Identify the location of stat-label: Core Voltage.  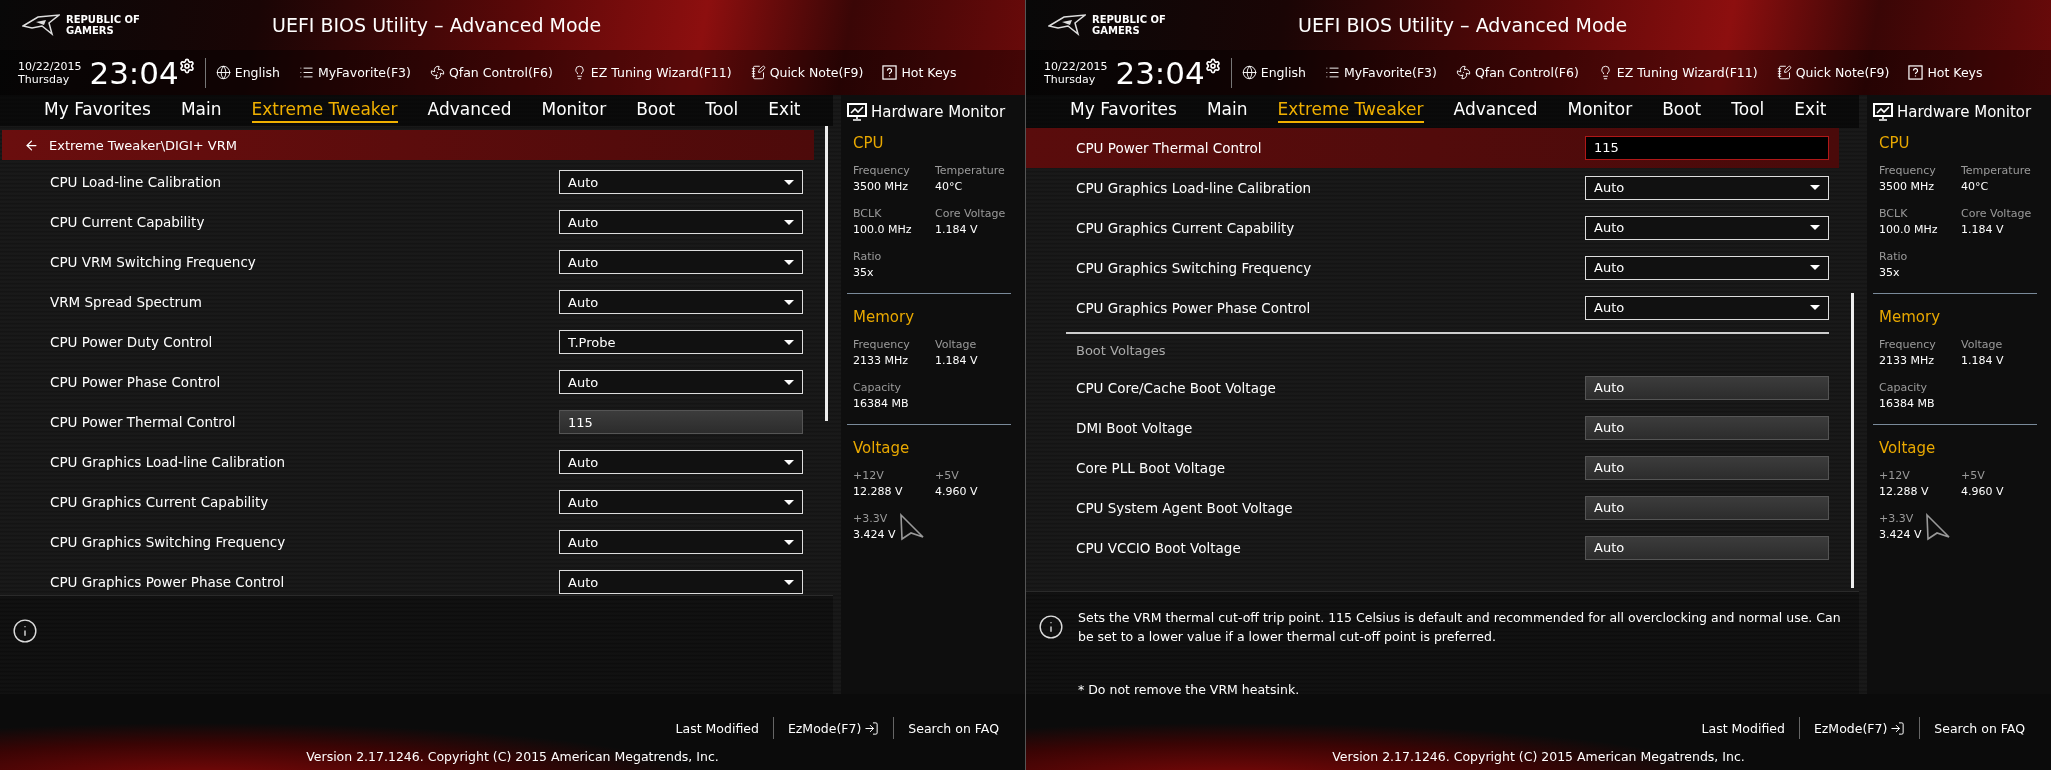
(971, 213).